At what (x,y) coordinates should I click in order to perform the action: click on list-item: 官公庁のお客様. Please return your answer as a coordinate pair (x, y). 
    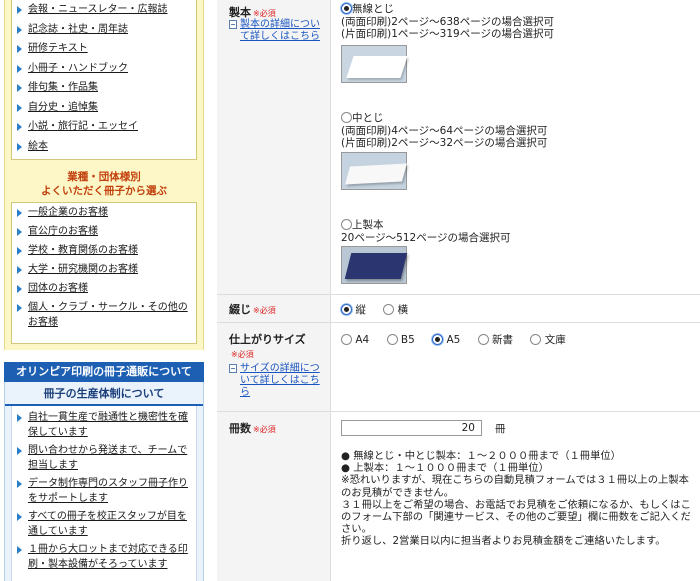
    Looking at the image, I should click on (106, 231).